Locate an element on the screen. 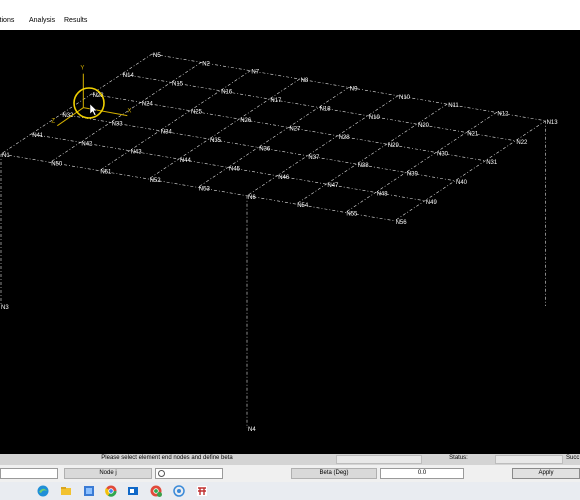 The image size is (580, 500). chrome-profile-icon is located at coordinates (156, 491).